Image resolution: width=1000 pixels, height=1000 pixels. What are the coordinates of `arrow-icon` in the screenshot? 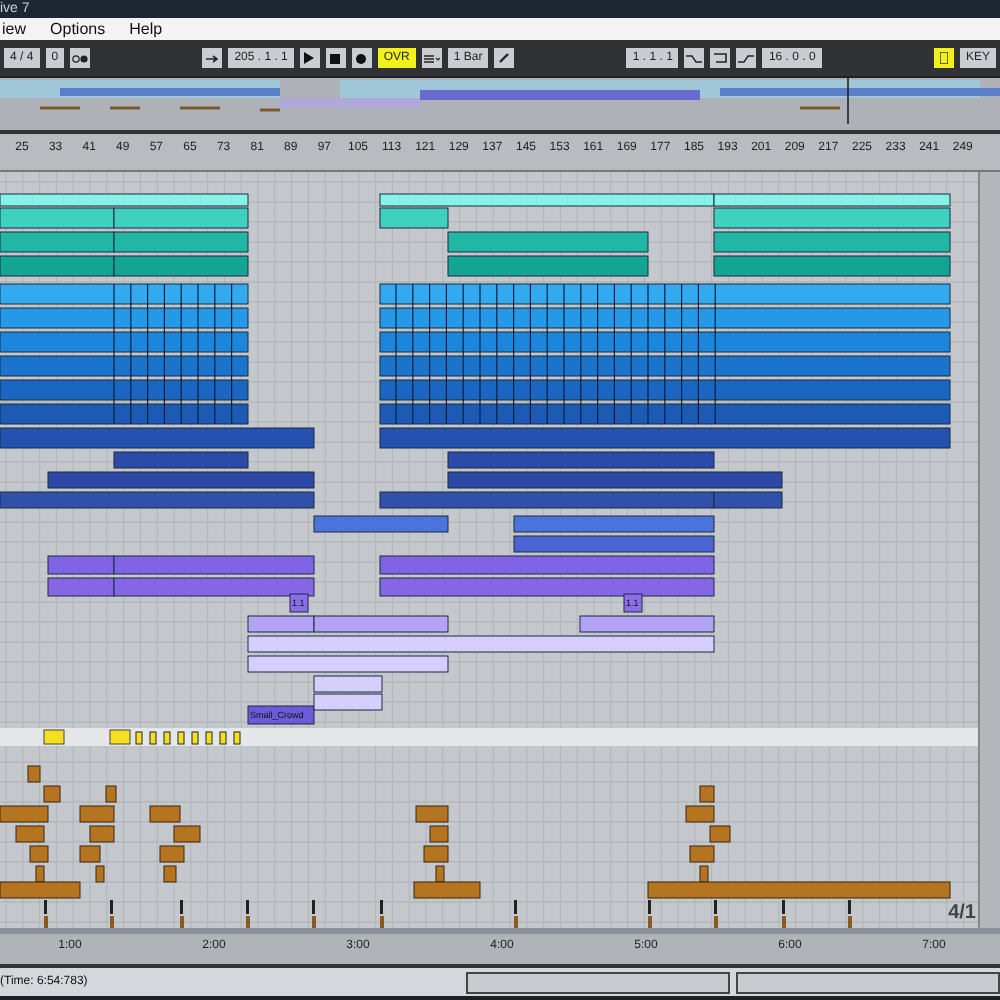 It's located at (212, 58).